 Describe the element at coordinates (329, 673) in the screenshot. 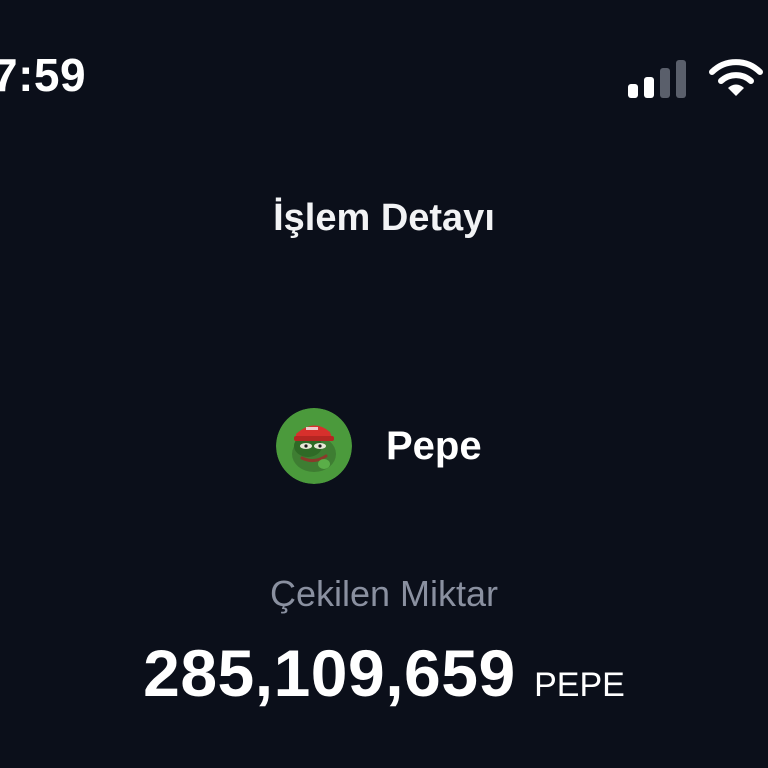

I see `amount-value: 285,109,659` at that location.